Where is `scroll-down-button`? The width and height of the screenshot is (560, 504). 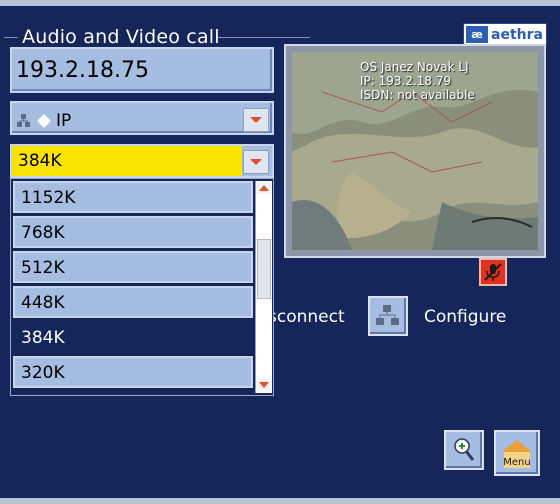 scroll-down-button is located at coordinates (264, 385).